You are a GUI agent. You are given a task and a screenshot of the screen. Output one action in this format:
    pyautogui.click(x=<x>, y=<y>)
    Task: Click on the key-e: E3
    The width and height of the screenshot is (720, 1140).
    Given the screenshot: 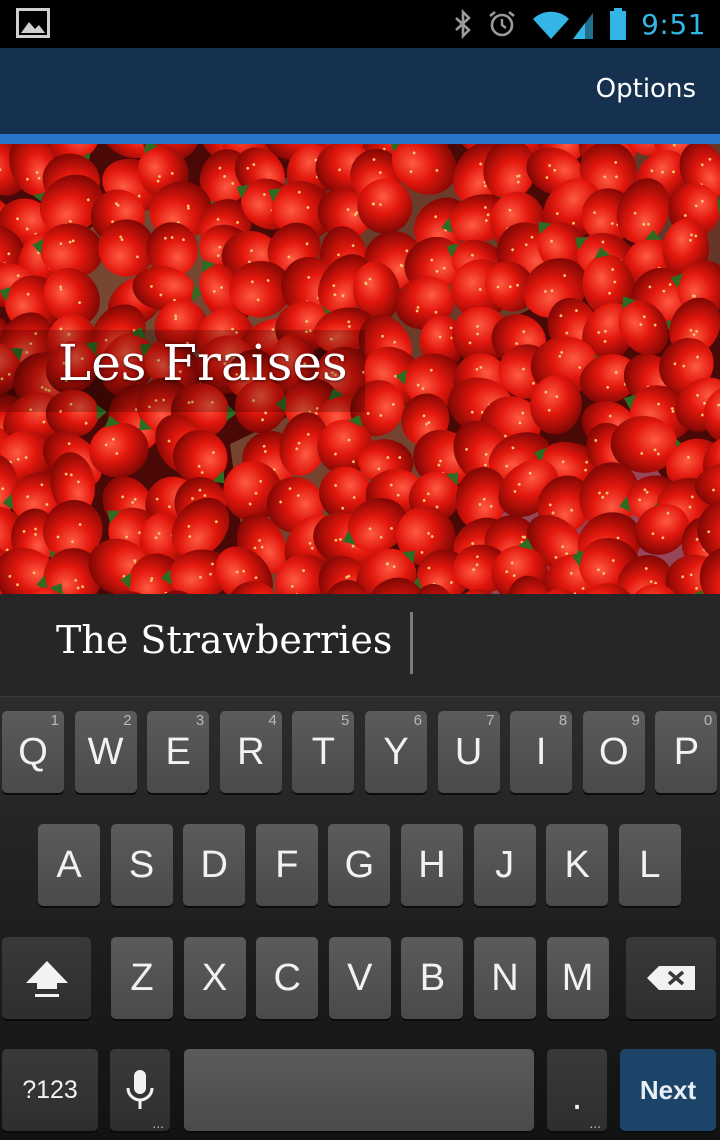 What is the action you would take?
    pyautogui.click(x=178, y=752)
    